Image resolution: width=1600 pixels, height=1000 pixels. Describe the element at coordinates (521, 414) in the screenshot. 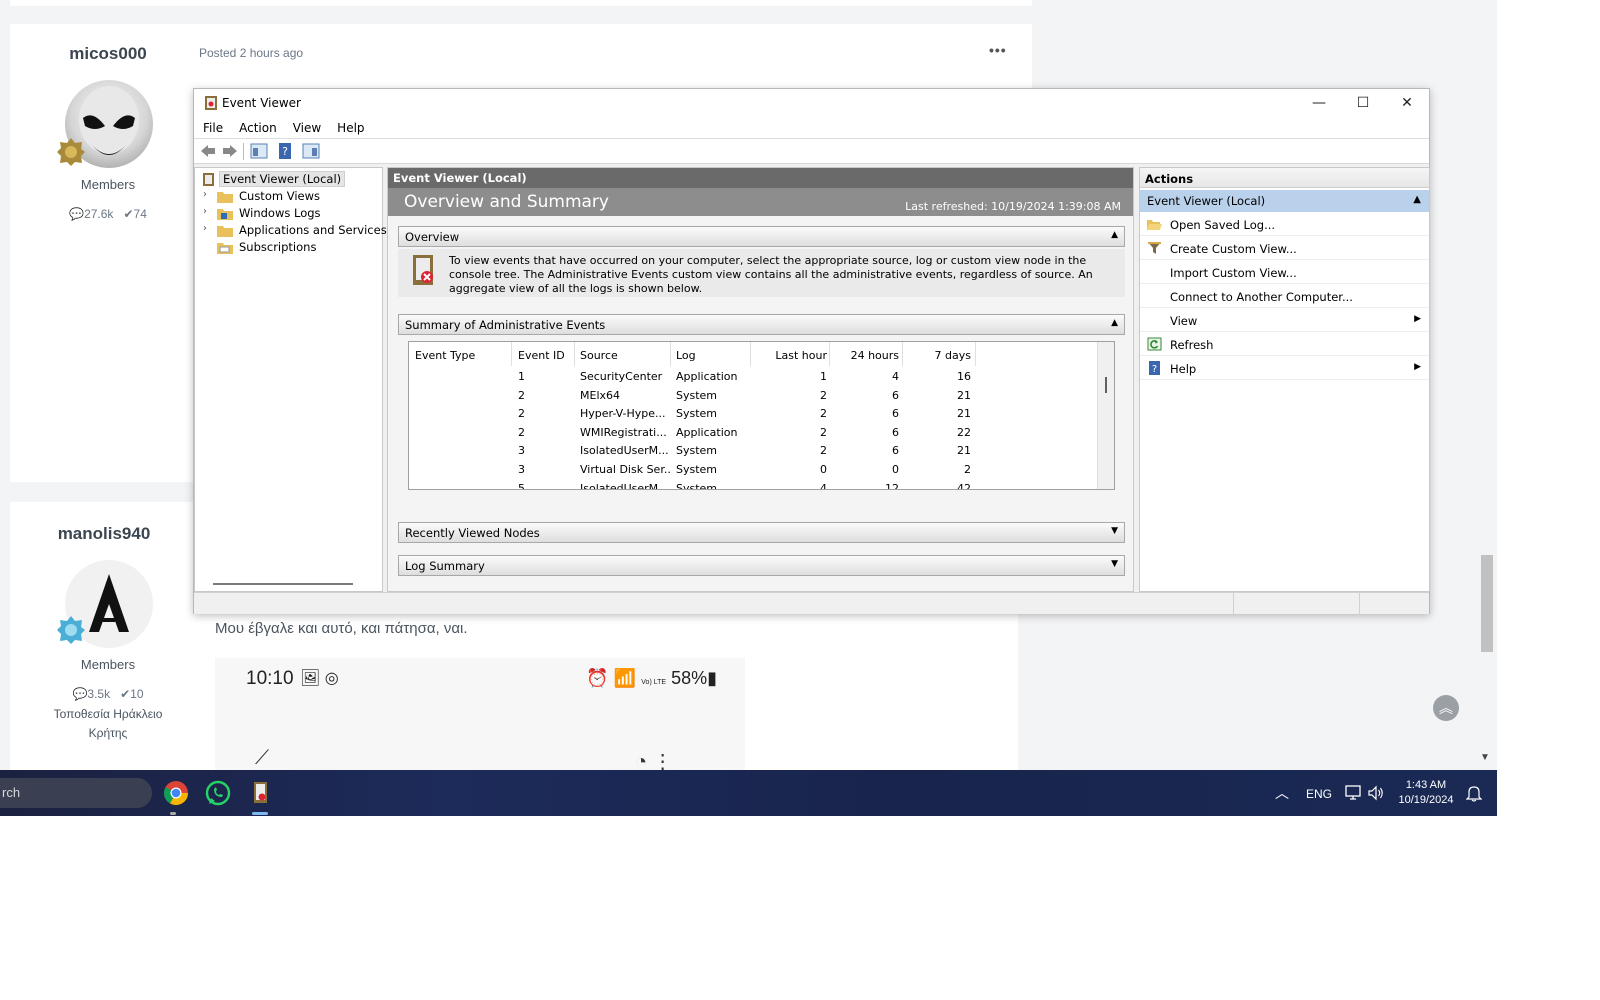

I see `table-cell: 2` at that location.